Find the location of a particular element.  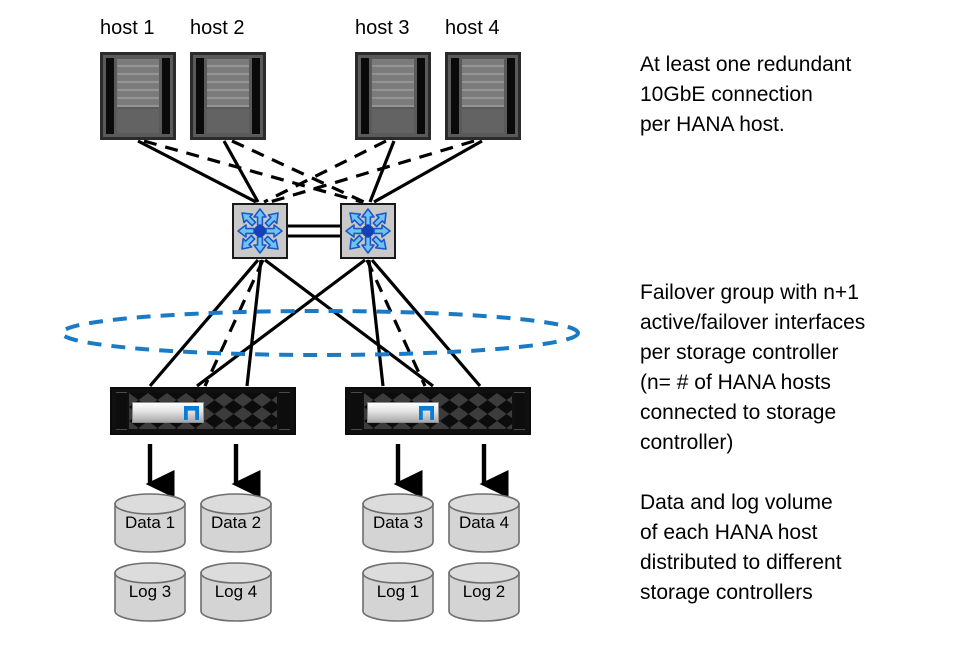

volume-label: Data 3 is located at coordinates (398, 522).